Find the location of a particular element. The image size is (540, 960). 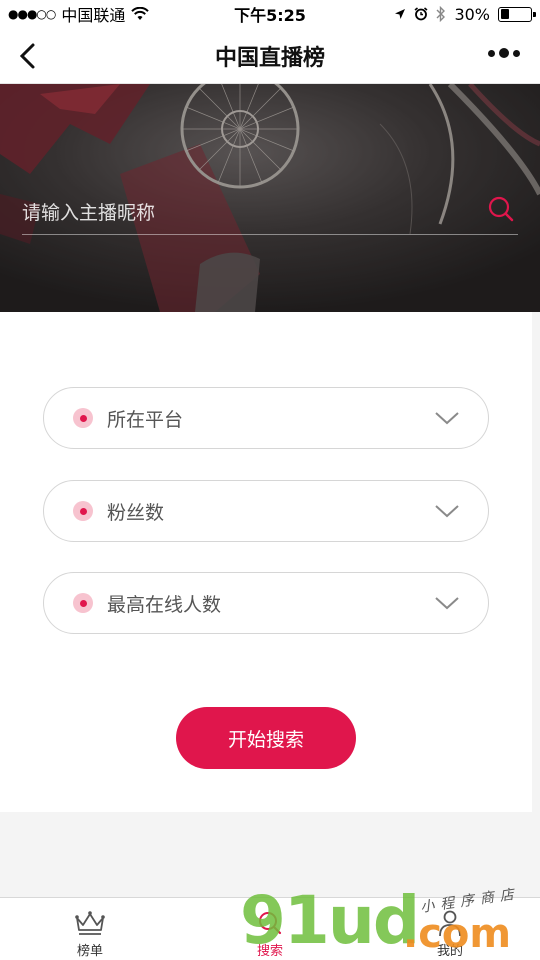

page-title: 中国直播榜 is located at coordinates (269, 58).